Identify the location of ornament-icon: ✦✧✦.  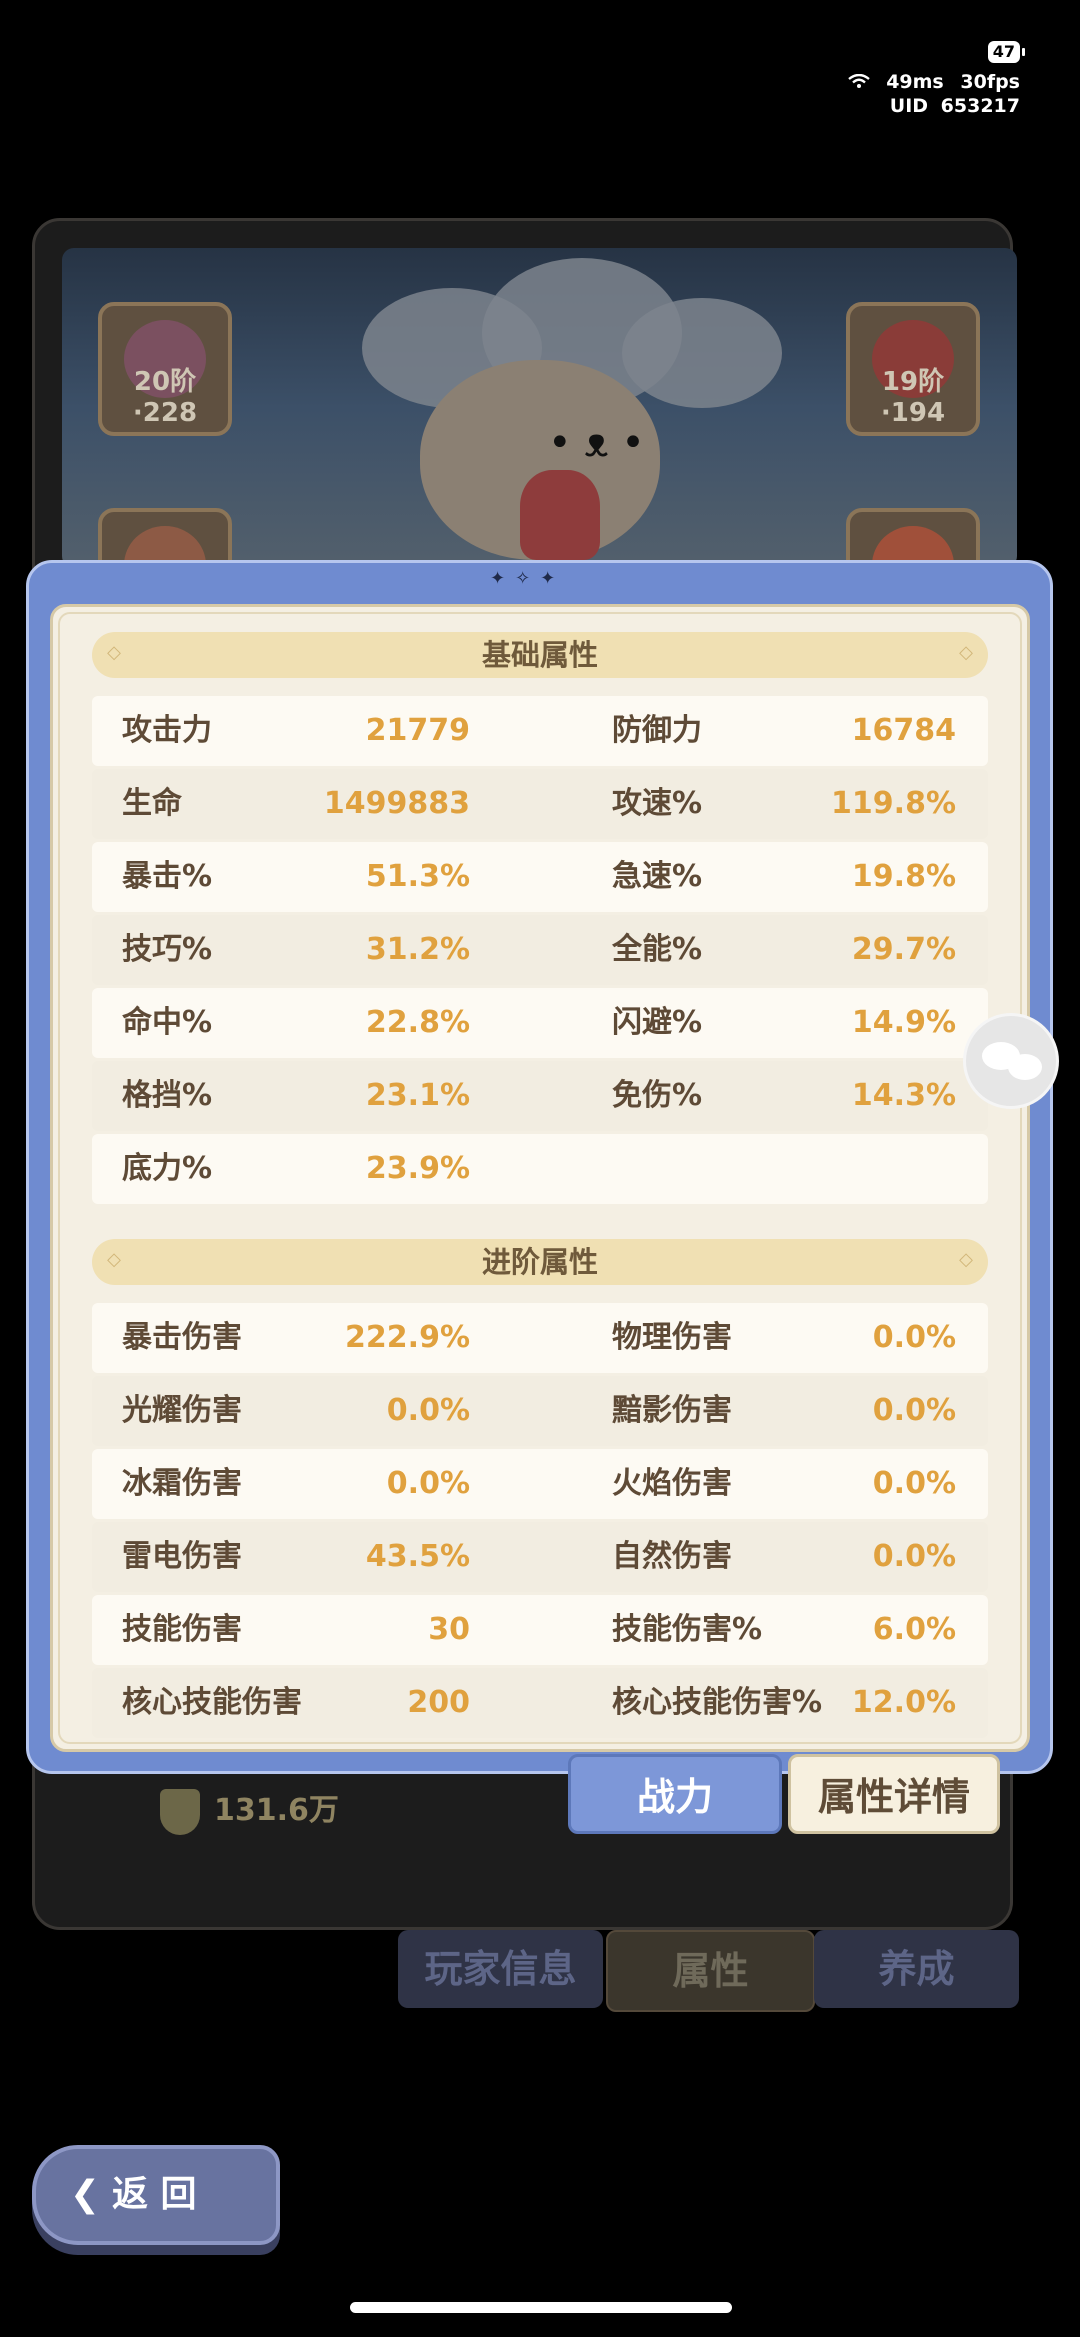
(528, 578).